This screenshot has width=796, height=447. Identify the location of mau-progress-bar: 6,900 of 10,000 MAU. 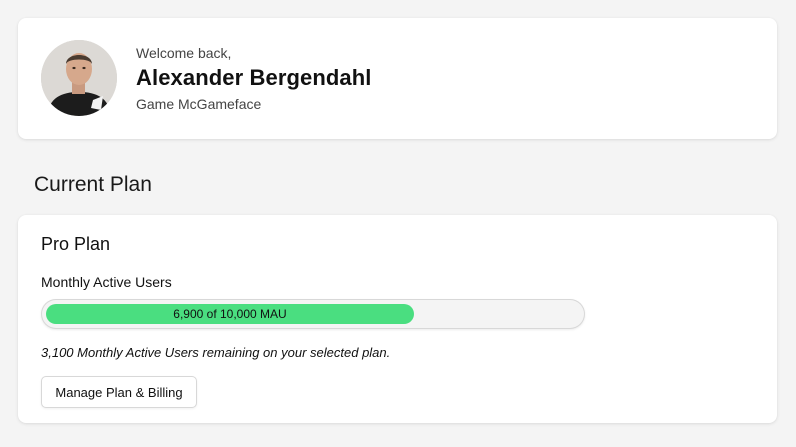
(313, 314).